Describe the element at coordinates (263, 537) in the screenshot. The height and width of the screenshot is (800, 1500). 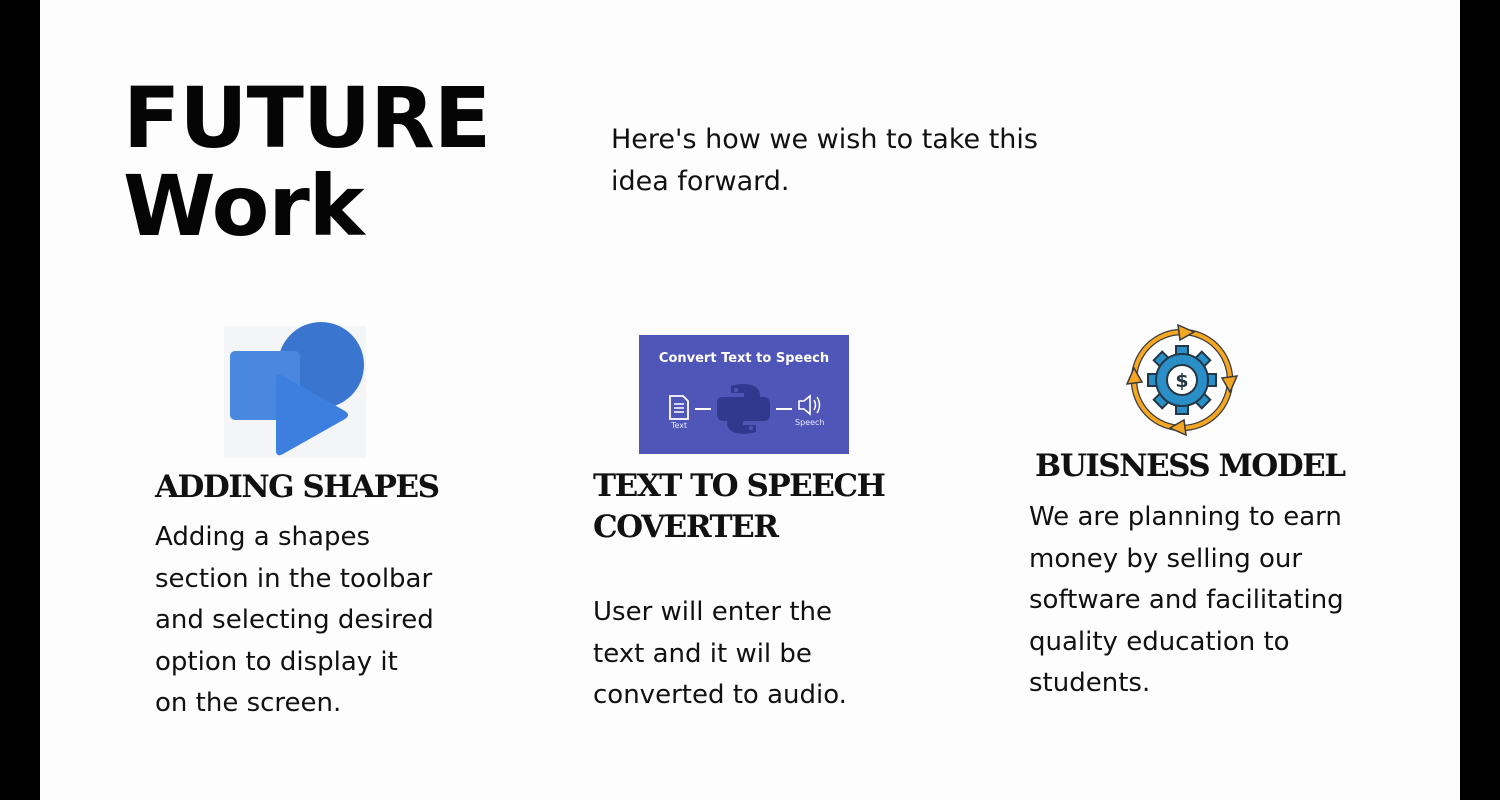
I see `body-line: Adding a shapes` at that location.